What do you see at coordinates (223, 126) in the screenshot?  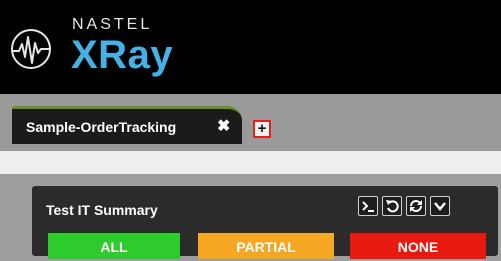 I see `close-tab-icon: ✖` at bounding box center [223, 126].